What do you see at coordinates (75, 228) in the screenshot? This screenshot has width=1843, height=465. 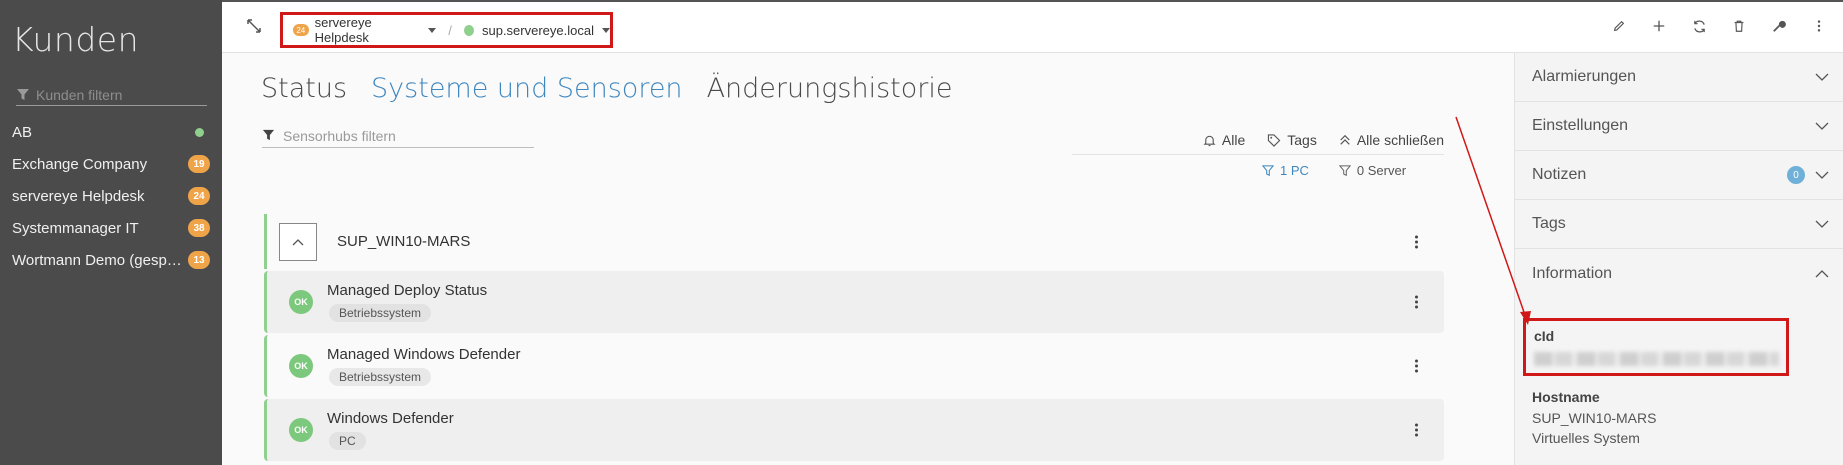 I see `sidebar-item-label: Systemmanager IT` at bounding box center [75, 228].